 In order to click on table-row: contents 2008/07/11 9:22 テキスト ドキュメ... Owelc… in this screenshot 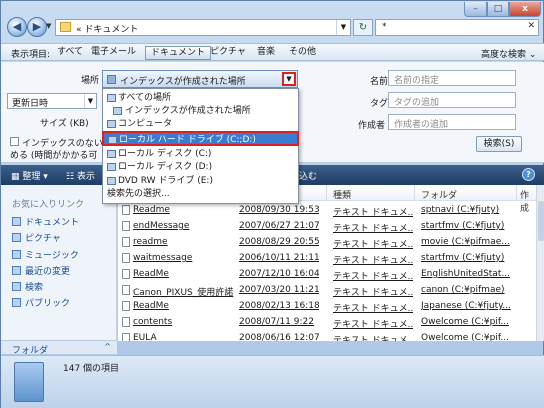, I will do `click(327, 323)`.